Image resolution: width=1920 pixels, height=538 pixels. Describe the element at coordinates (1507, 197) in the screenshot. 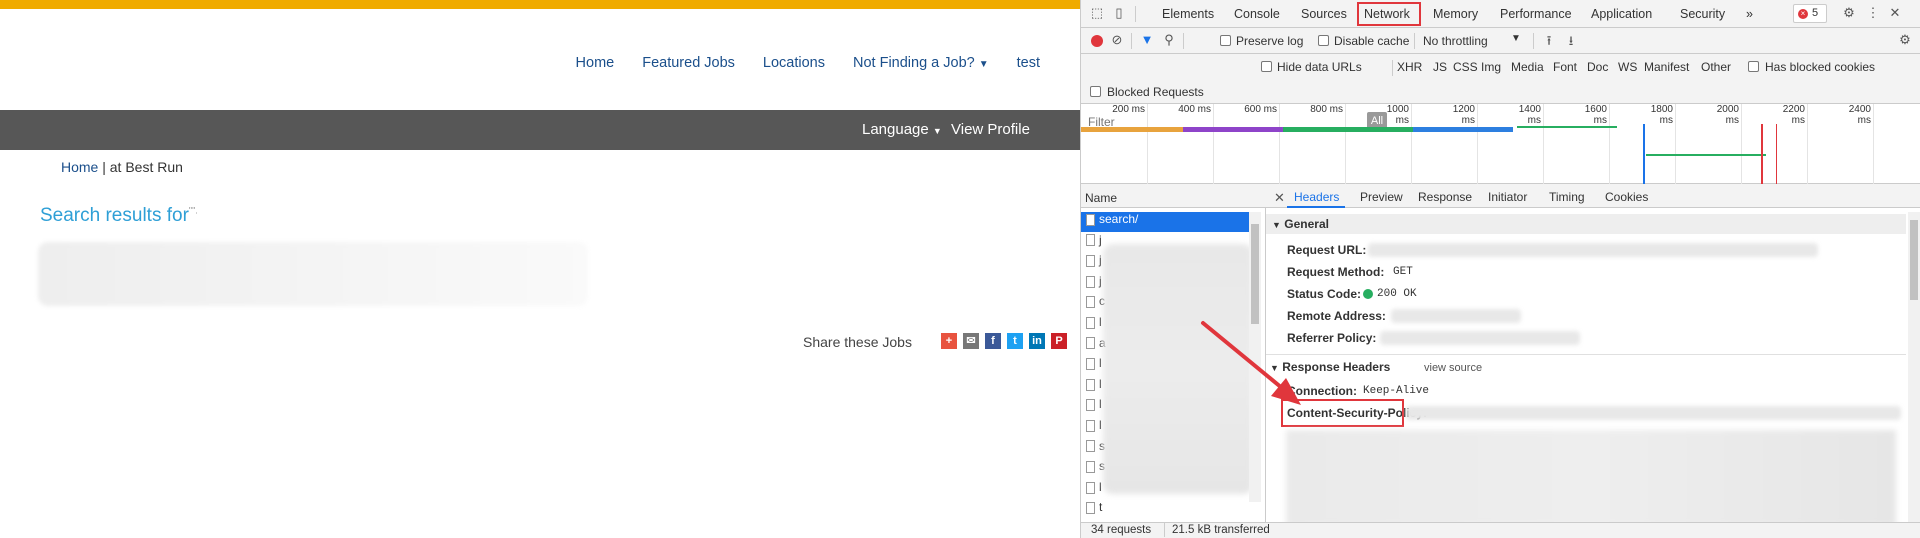

I see `tab-initiator: Initiator` at that location.